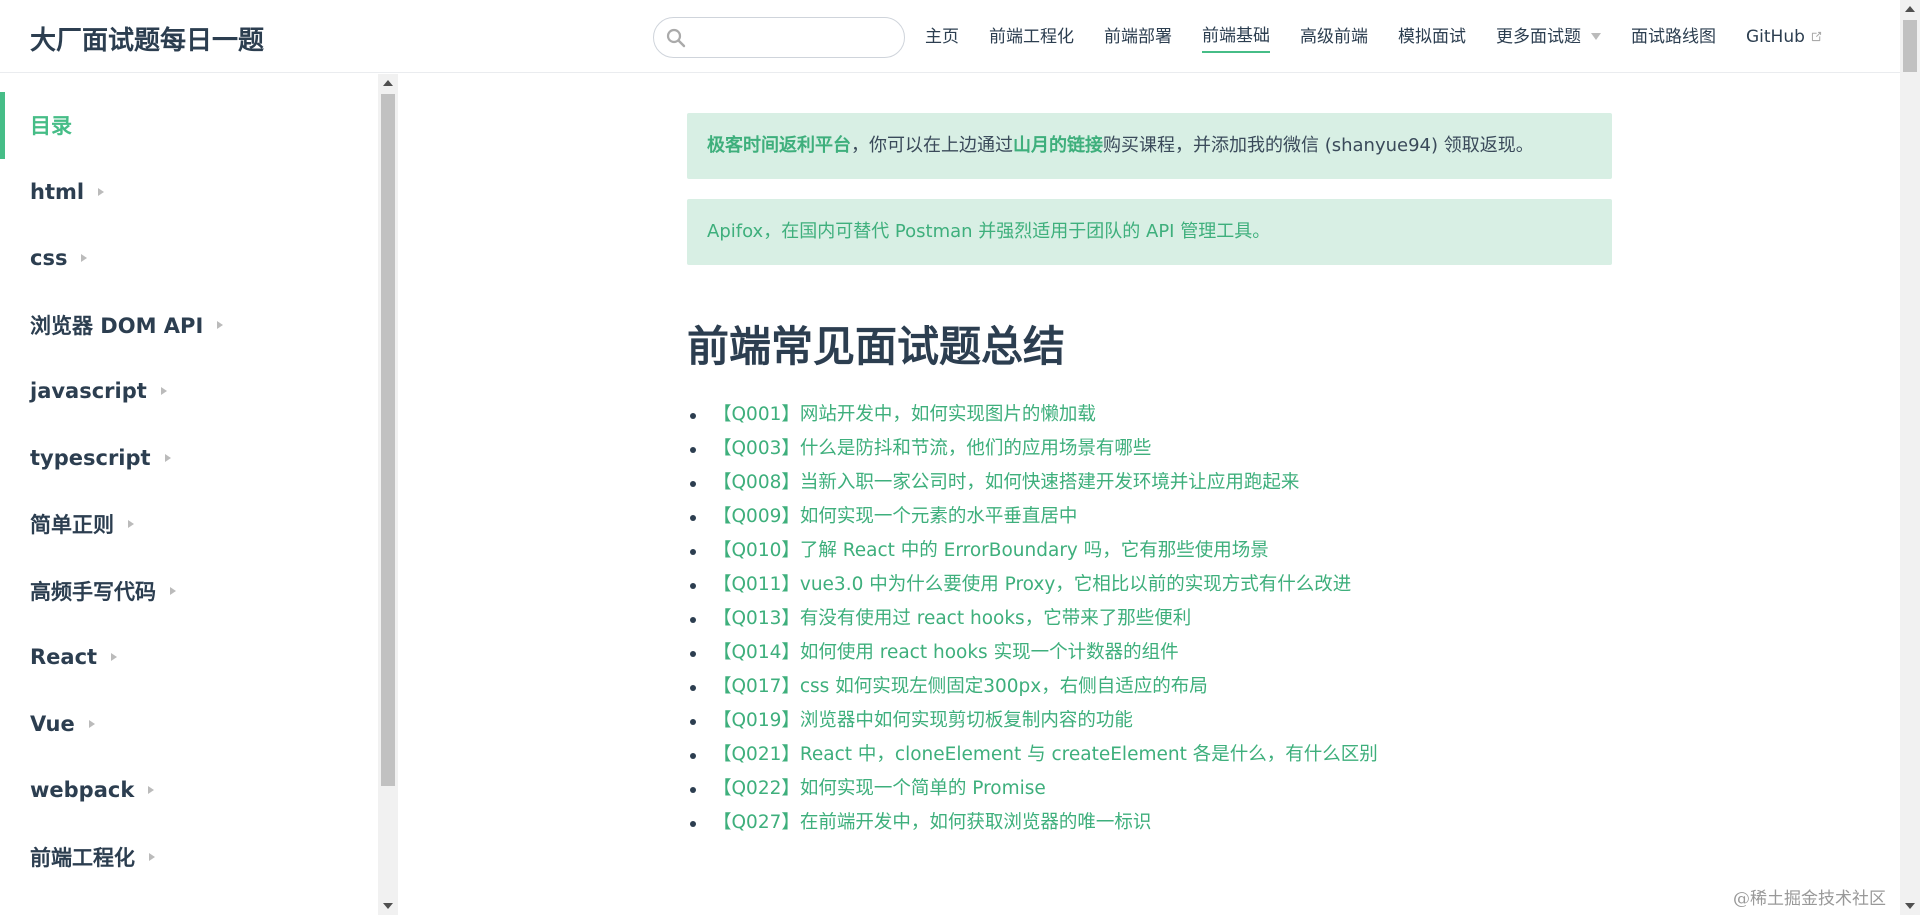 The image size is (1920, 915). I want to click on question-link: 【Q001】网站开发中，如何实现图片的懒加载, so click(904, 414).